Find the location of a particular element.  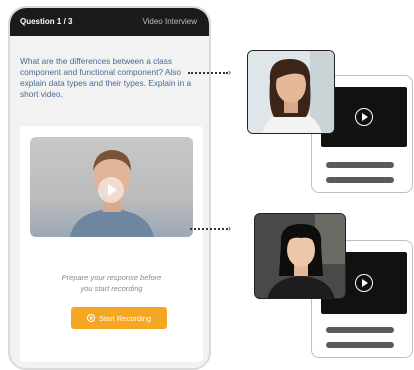

arrow-bottom-icon: › is located at coordinates (229, 228).